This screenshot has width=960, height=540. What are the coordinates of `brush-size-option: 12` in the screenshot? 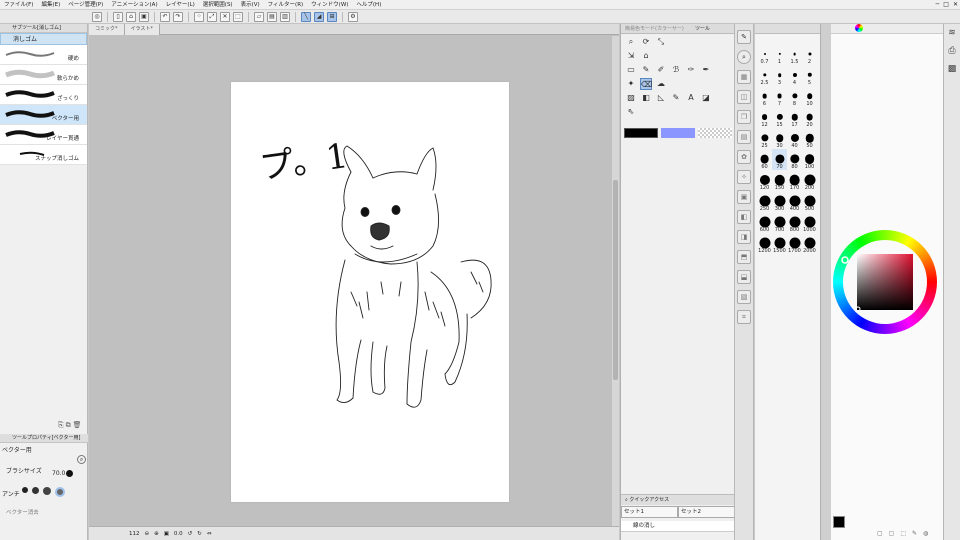 It's located at (764, 117).